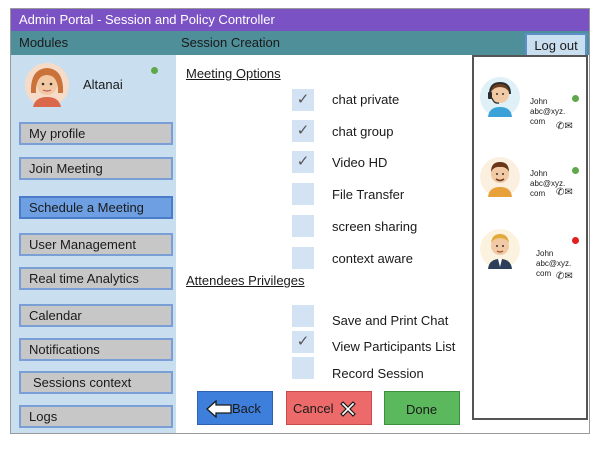  Describe the element at coordinates (375, 226) in the screenshot. I see `screen-sharing-label: screen sharing` at that location.